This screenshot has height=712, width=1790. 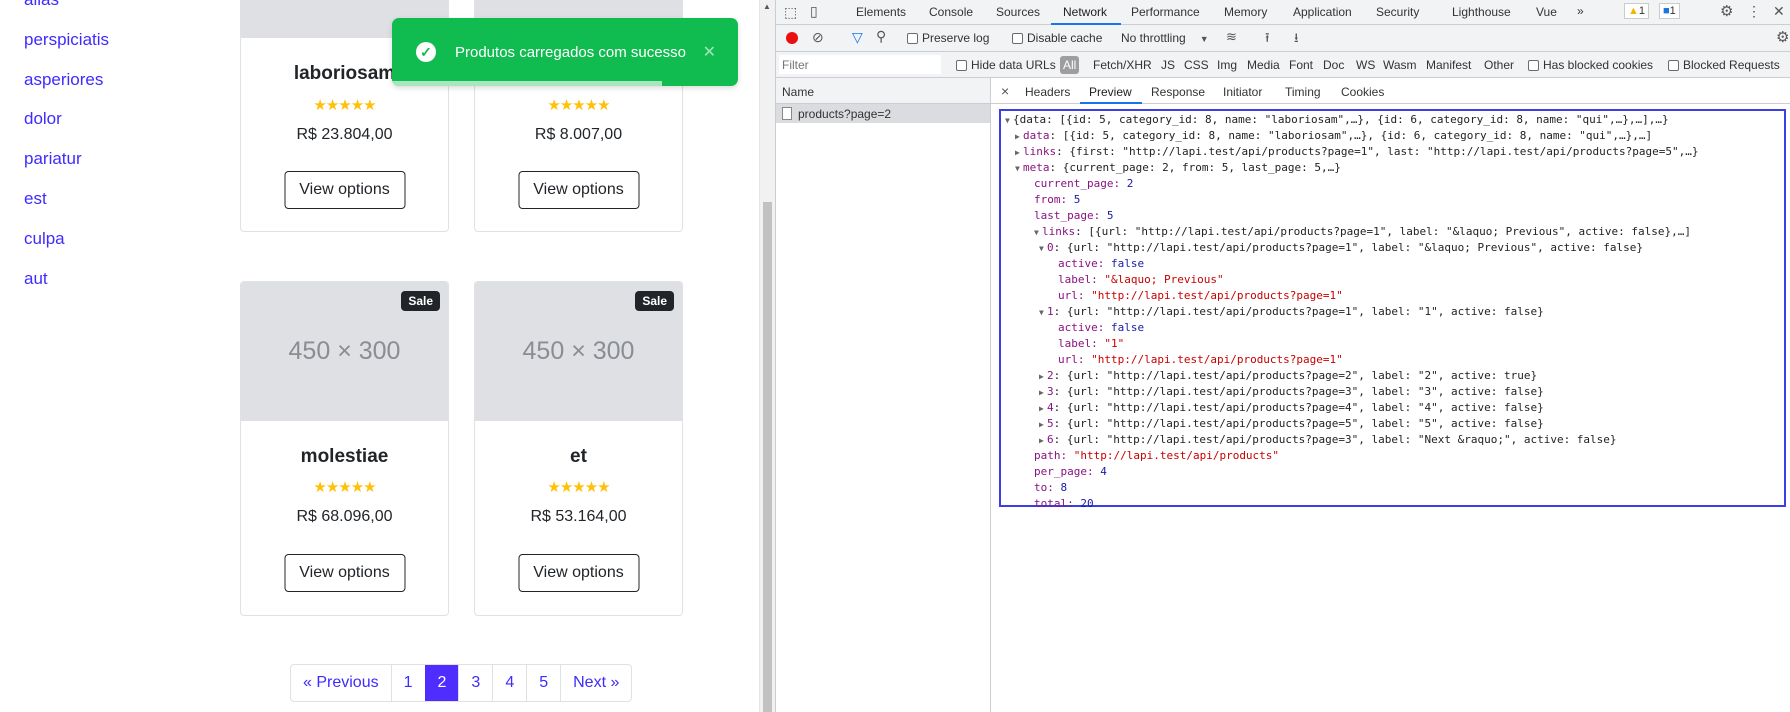 I want to click on filter-type-other: Other, so click(x=1499, y=65).